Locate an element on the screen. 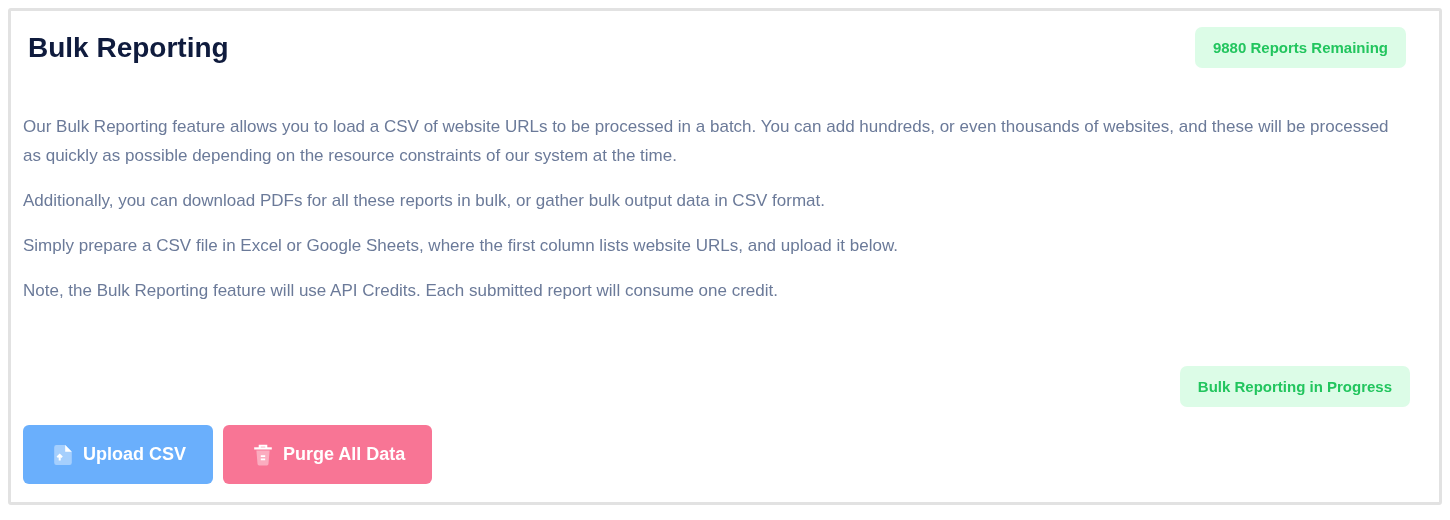 This screenshot has width=1450, height=520. description-paragraph: Additionally, you can download PDFs for all these reports in bulk, or gather bulk output data in CSV format. is located at coordinates (424, 201).